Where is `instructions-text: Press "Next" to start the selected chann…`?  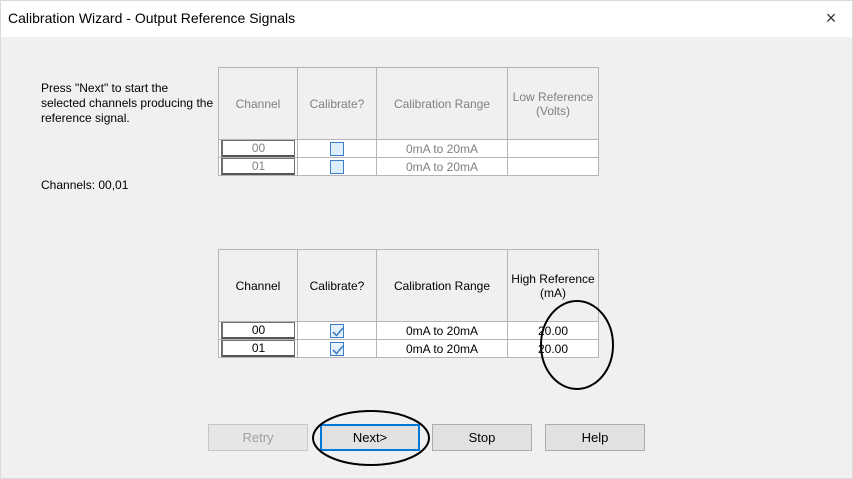 instructions-text: Press "Next" to start the selected chann… is located at coordinates (127, 103).